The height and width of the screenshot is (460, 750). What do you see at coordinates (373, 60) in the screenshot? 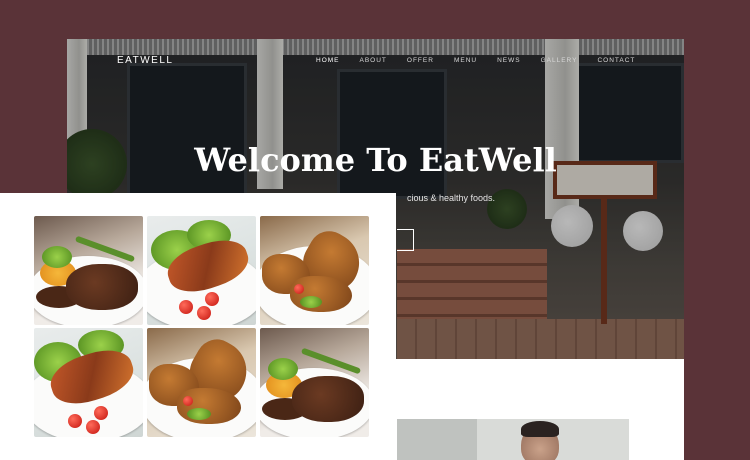
I see `nav-item-about: ABOUT` at bounding box center [373, 60].